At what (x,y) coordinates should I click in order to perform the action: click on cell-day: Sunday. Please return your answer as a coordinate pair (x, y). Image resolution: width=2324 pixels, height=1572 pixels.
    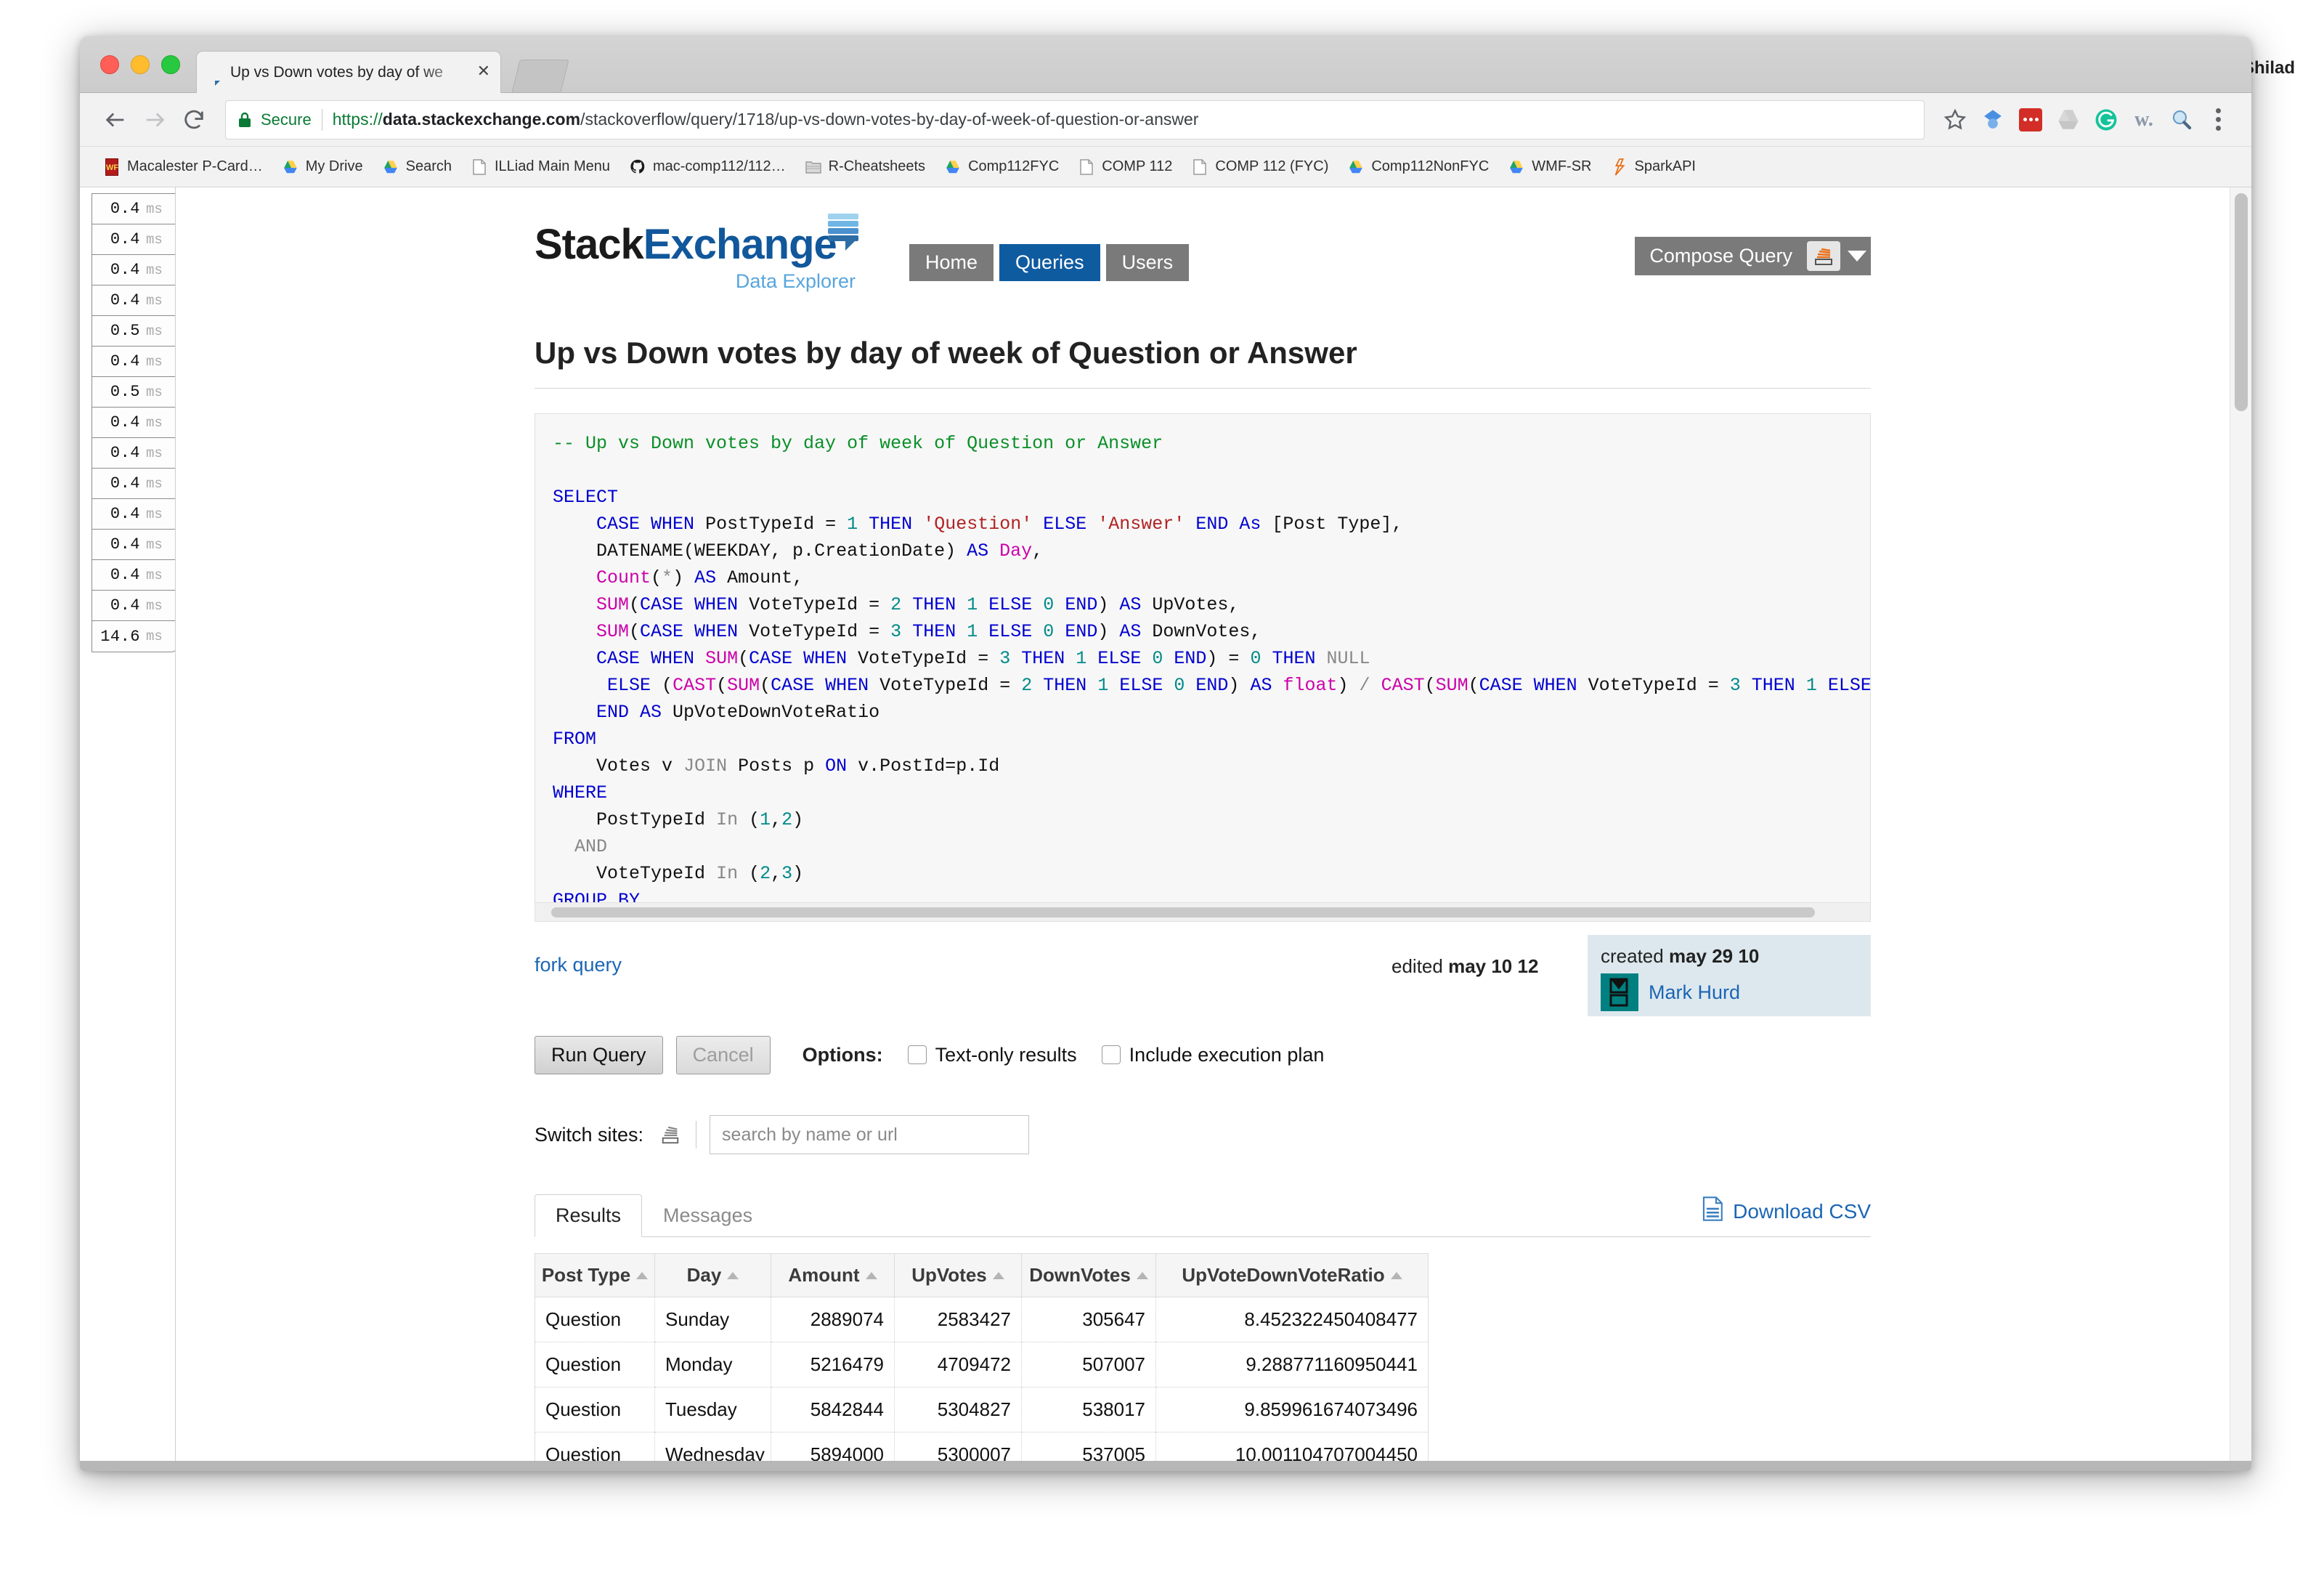
    Looking at the image, I should click on (712, 1319).